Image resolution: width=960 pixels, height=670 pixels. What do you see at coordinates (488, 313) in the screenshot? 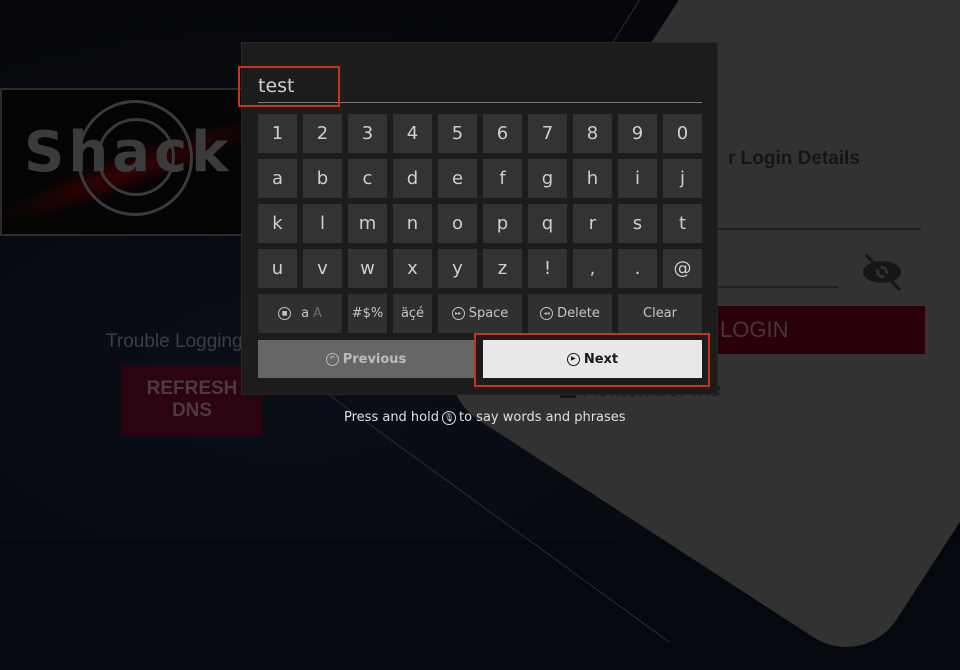
I see `space-label: Space` at bounding box center [488, 313].